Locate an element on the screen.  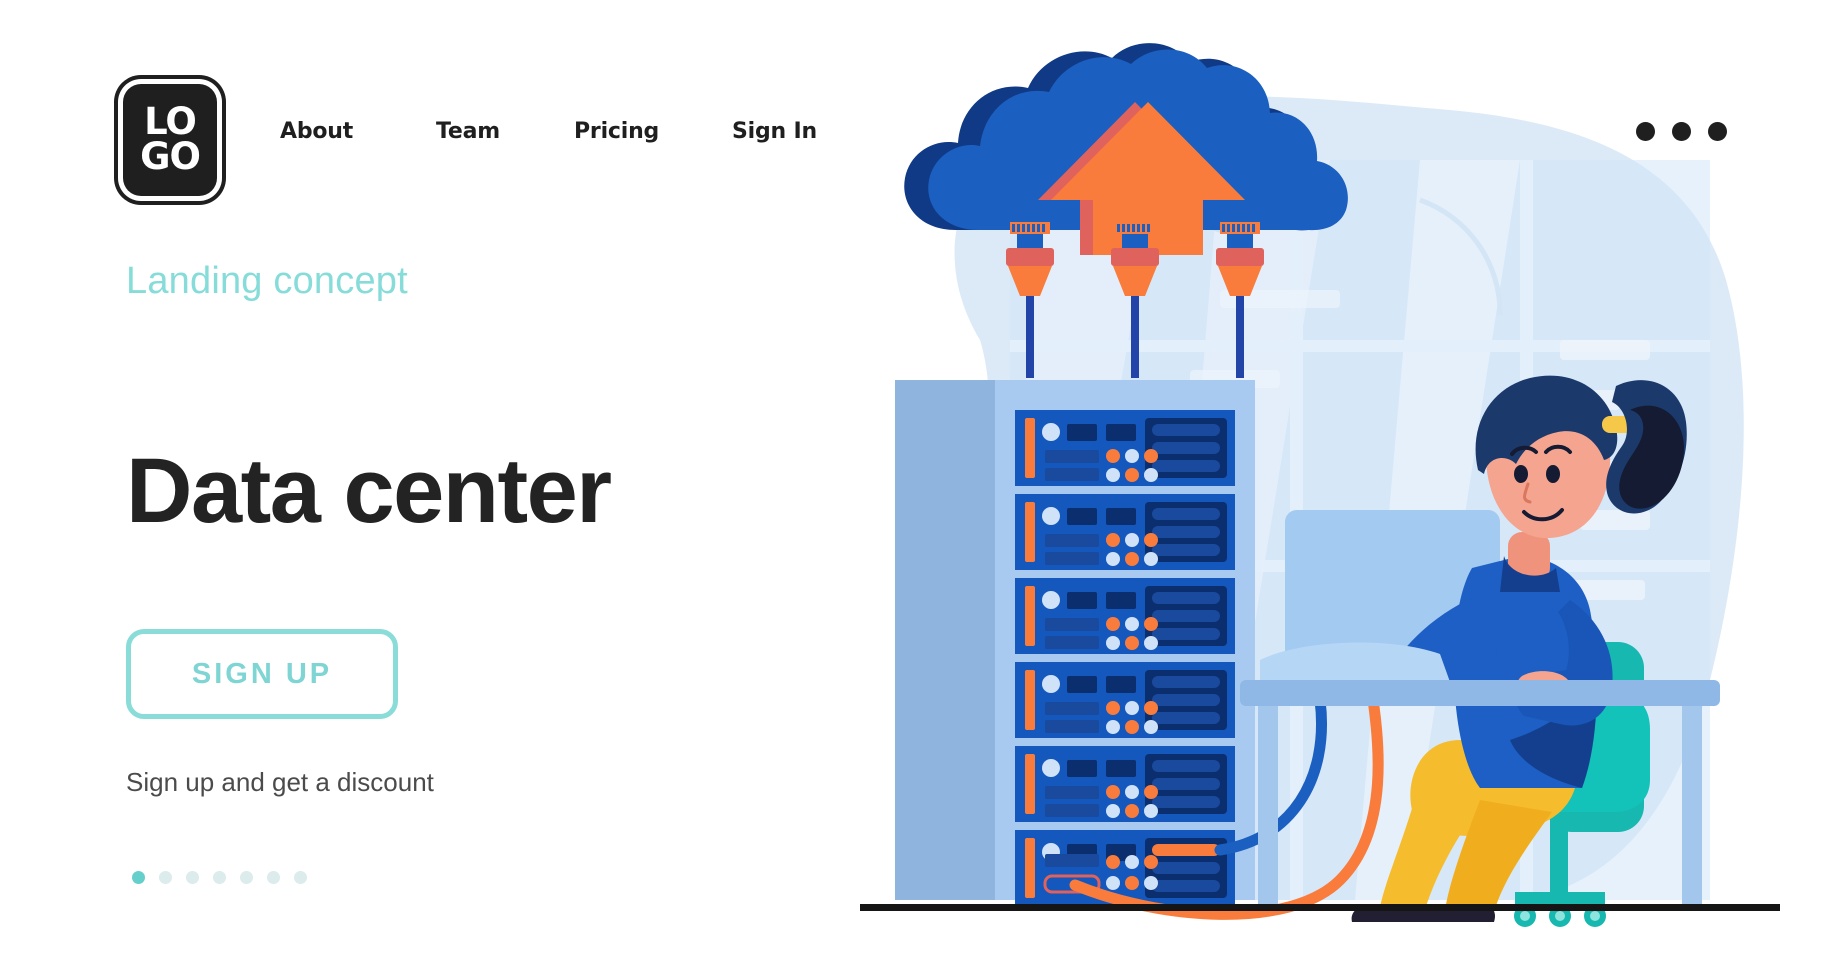
sign-up-button: SIGN UP is located at coordinates (262, 674).